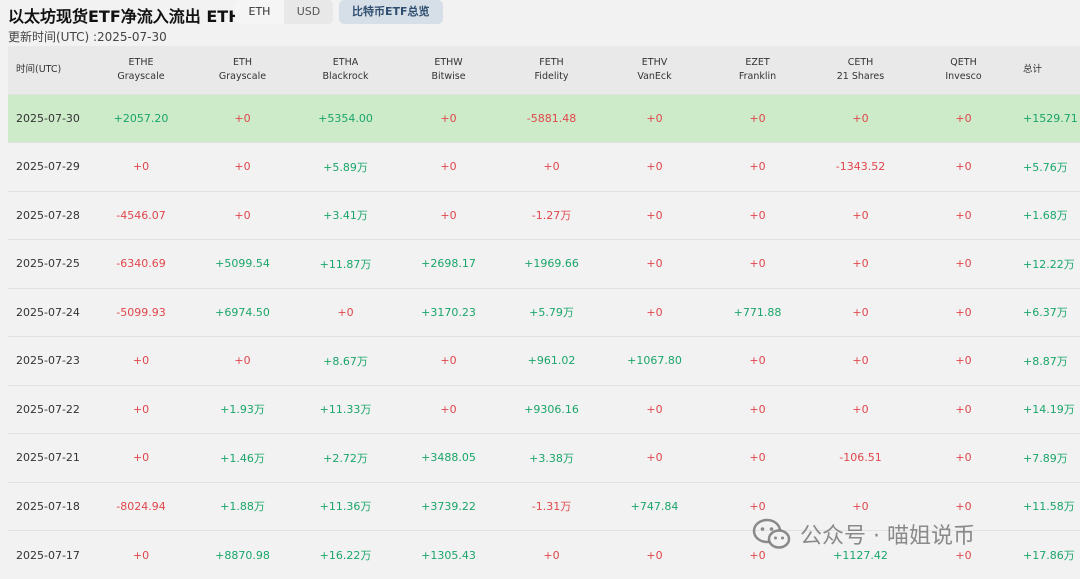 The width and height of the screenshot is (1080, 579). What do you see at coordinates (345, 62) in the screenshot?
I see `column-ticker: ETHA` at bounding box center [345, 62].